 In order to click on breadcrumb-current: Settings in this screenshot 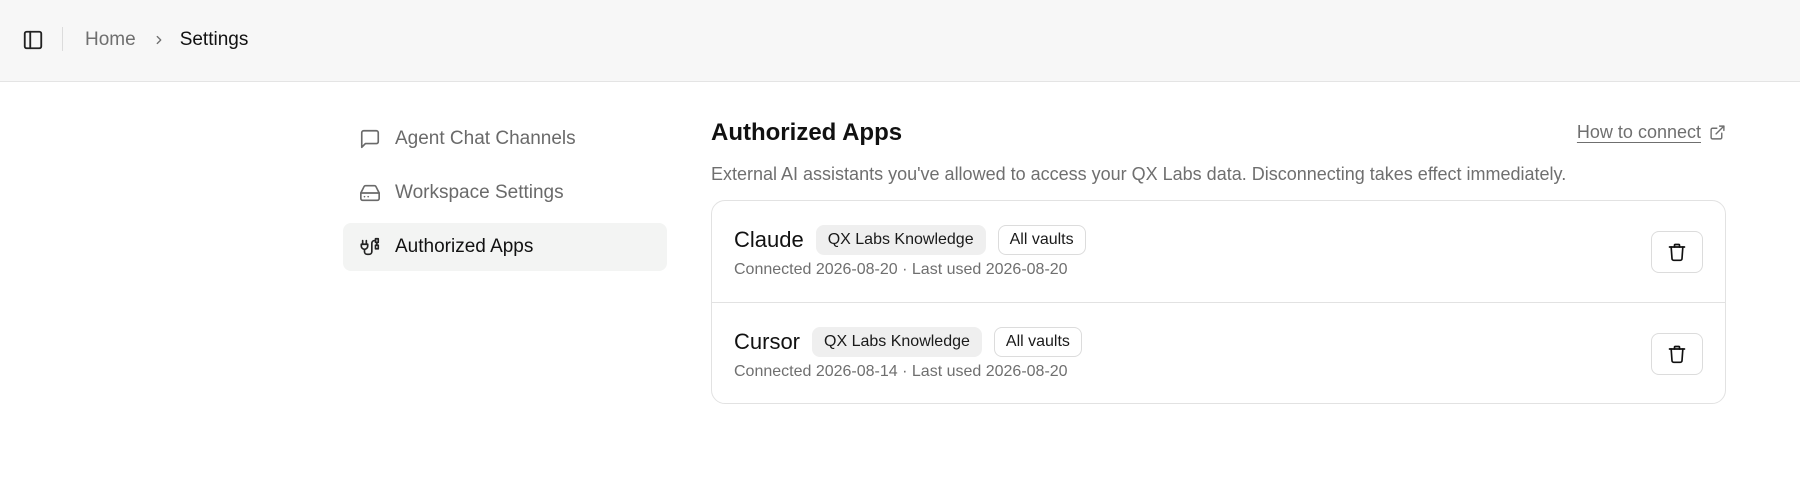, I will do `click(214, 39)`.